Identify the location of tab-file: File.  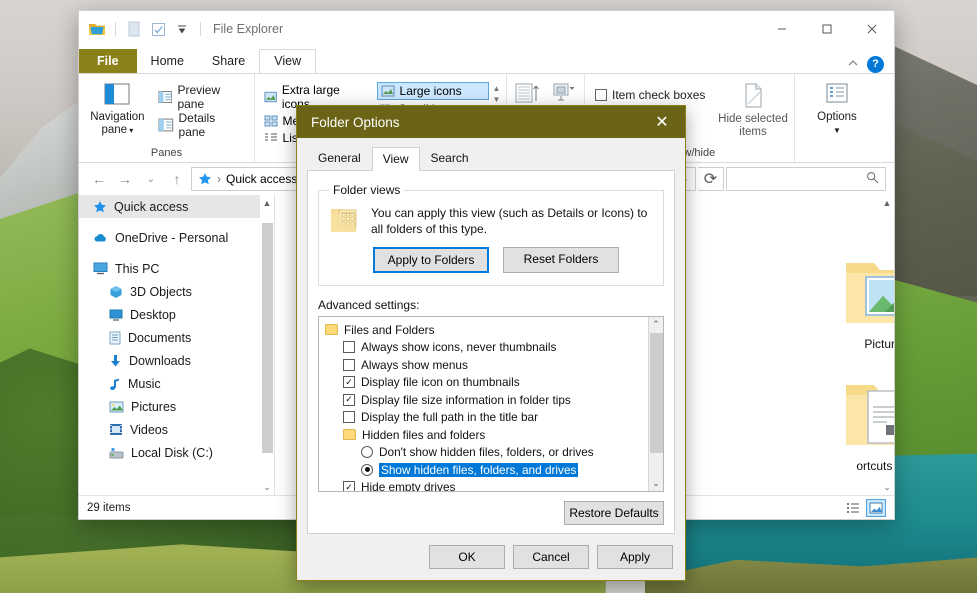
(108, 61).